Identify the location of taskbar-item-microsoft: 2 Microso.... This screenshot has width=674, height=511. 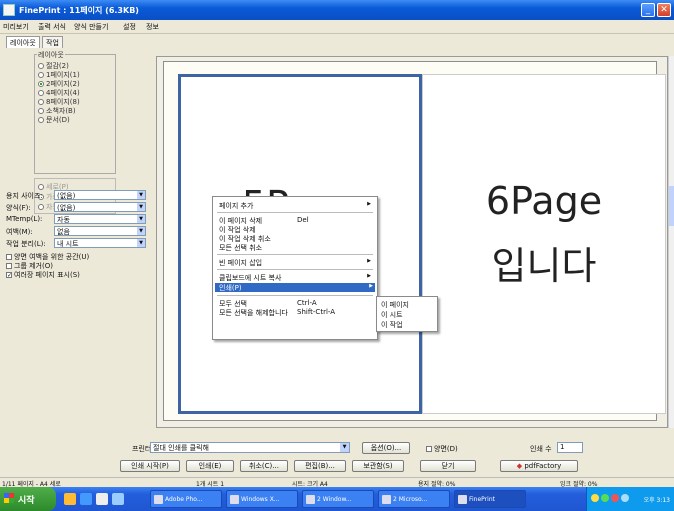
(414, 499).